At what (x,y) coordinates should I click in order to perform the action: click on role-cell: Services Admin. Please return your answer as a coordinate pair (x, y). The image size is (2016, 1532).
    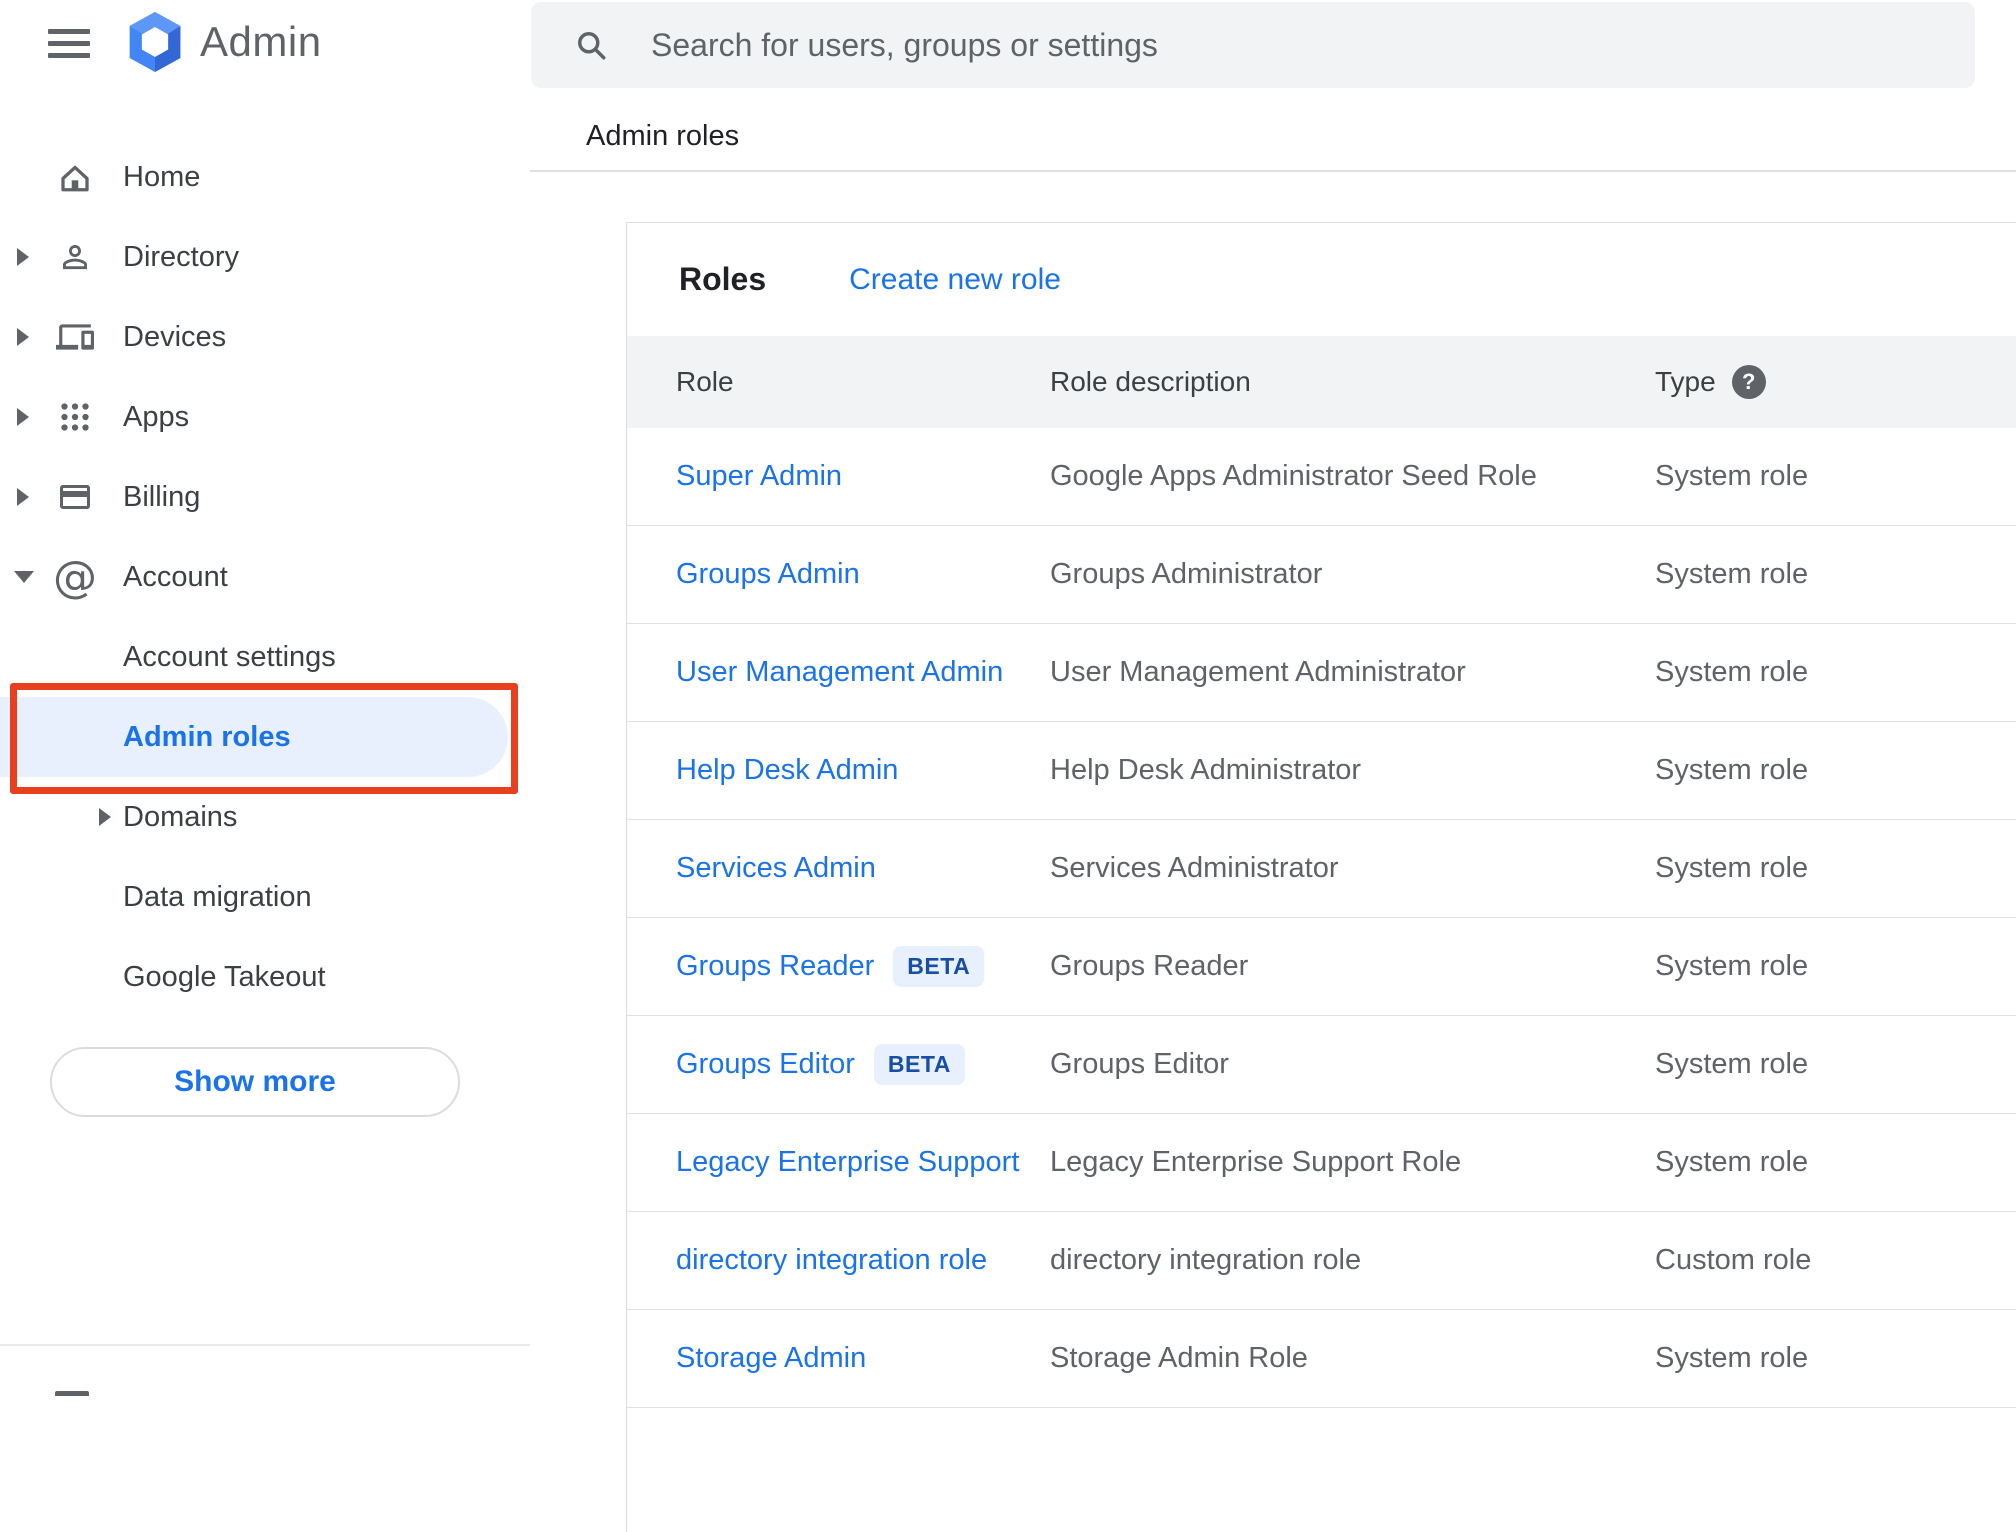
    Looking at the image, I should click on (863, 868).